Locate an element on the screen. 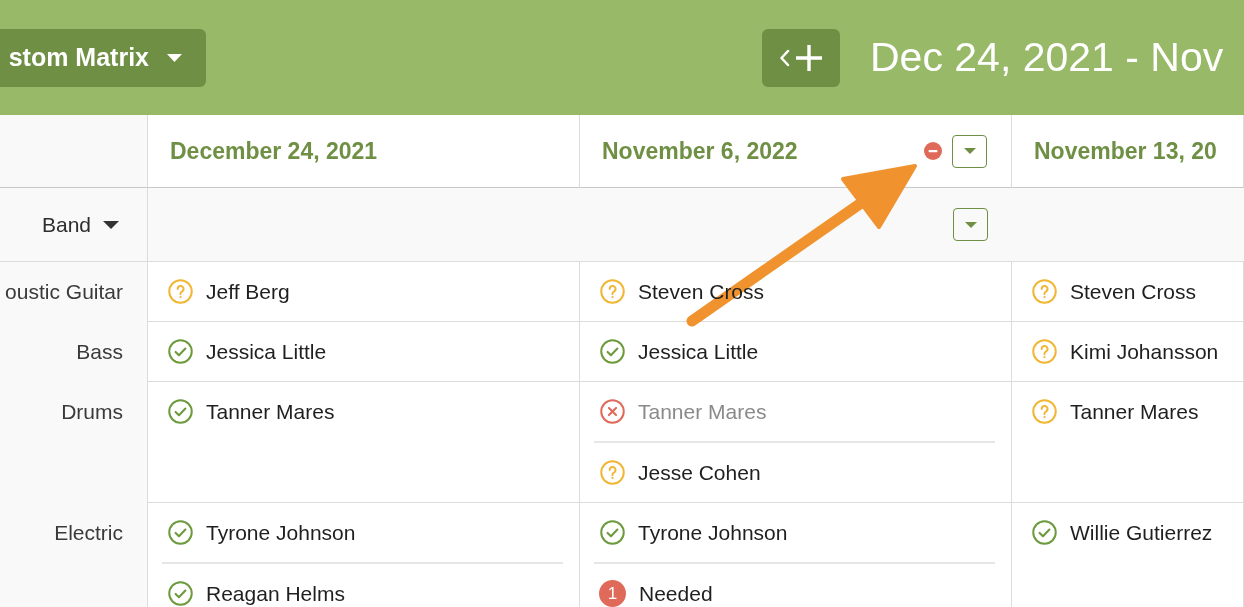  minus-circle-icon is located at coordinates (933, 151).